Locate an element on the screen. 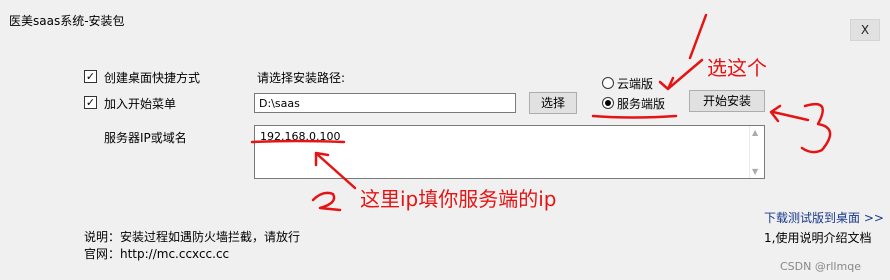 This screenshot has height=280, width=890. annotation-arrow-to-install is located at coordinates (790, 116).